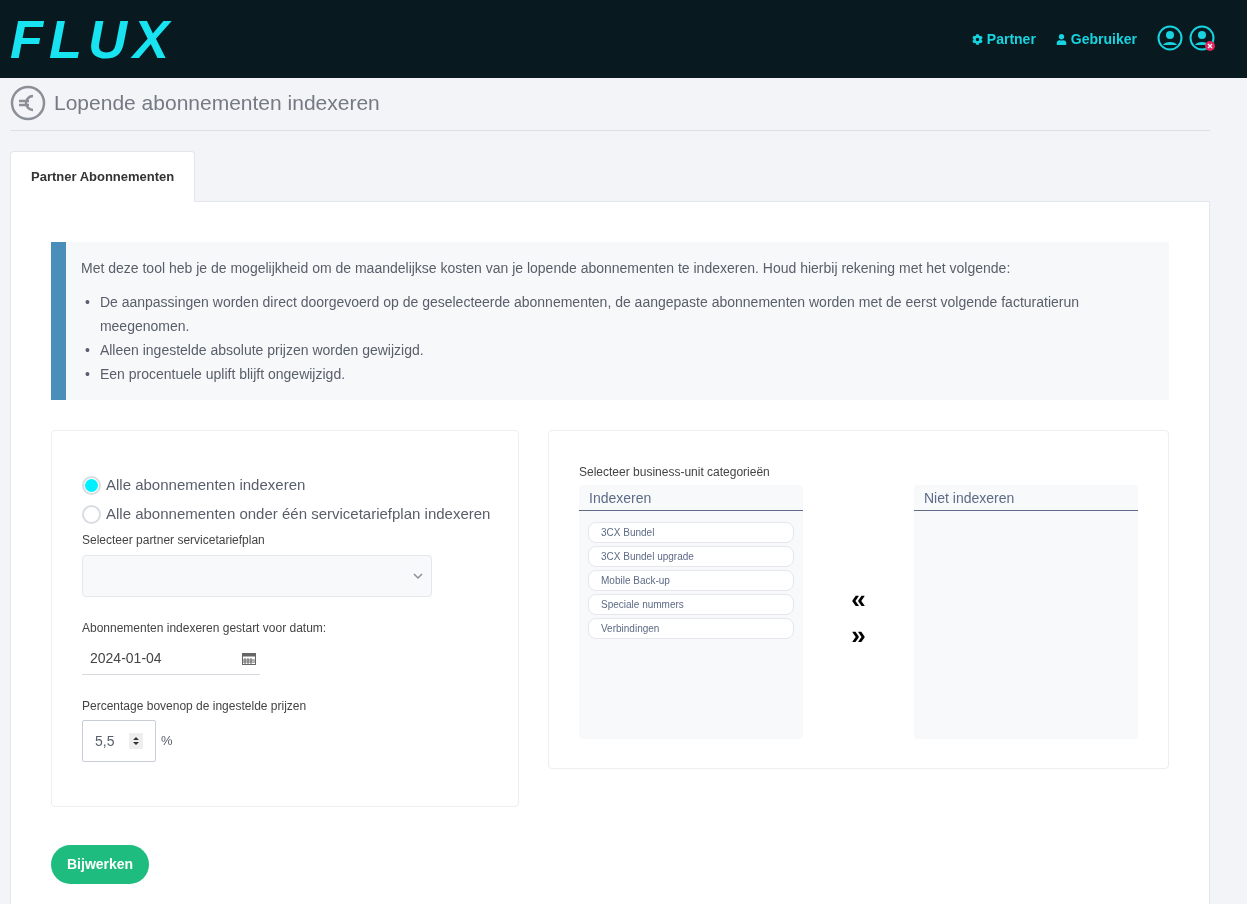 The image size is (1247, 904). Describe the element at coordinates (119, 741) in the screenshot. I see `percent-field: 5,5` at that location.